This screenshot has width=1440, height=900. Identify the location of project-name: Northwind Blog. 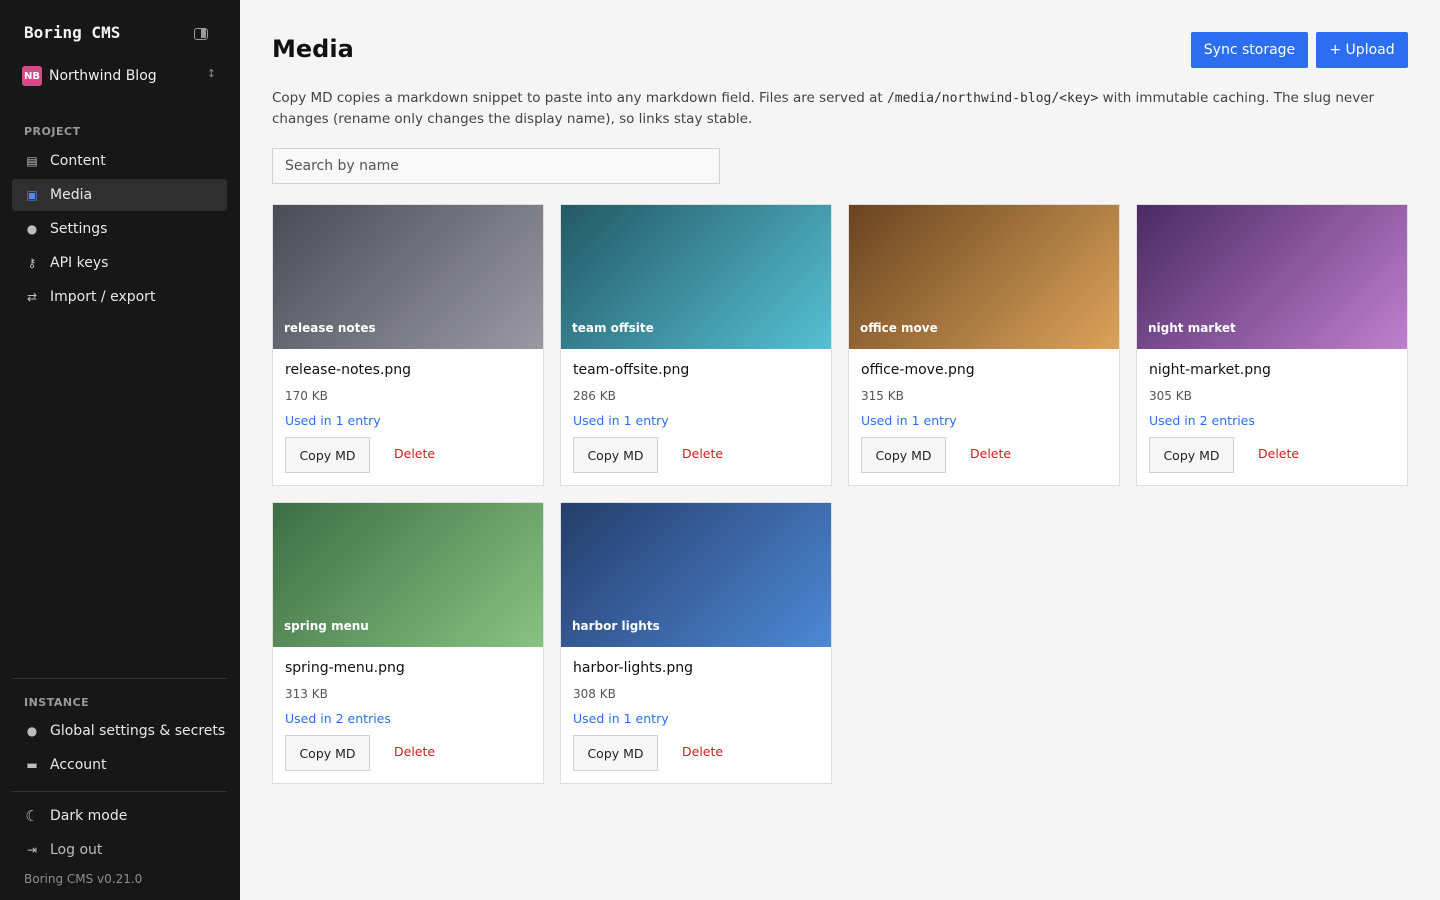
(103, 76).